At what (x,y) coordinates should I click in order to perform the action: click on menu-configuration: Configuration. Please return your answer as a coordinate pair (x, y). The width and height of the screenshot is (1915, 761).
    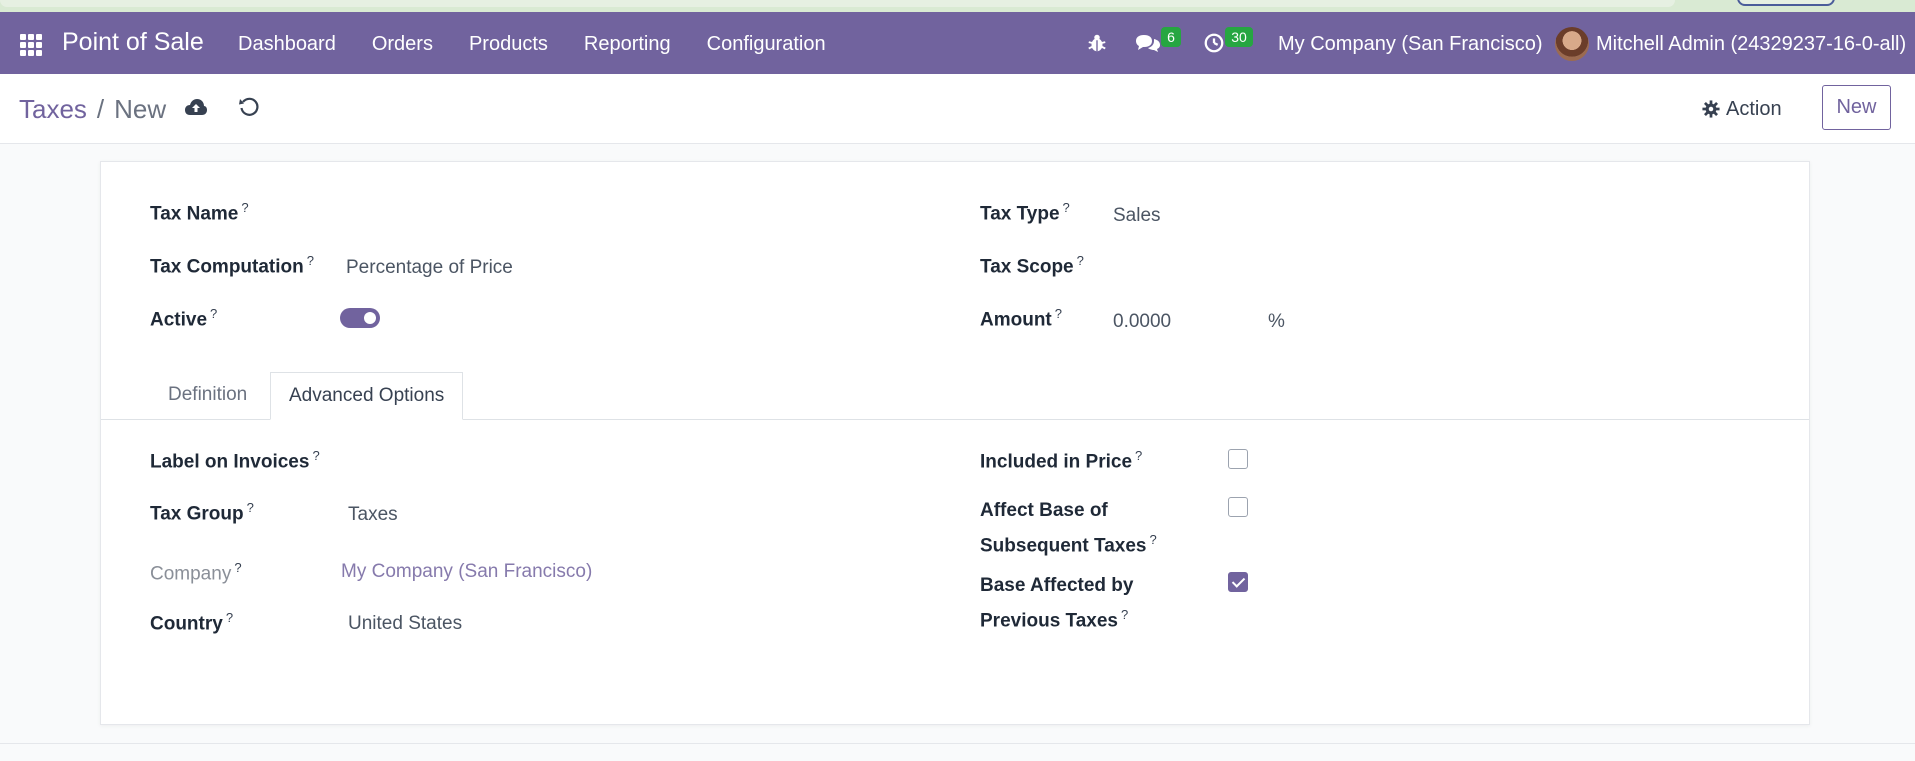
    Looking at the image, I should click on (766, 44).